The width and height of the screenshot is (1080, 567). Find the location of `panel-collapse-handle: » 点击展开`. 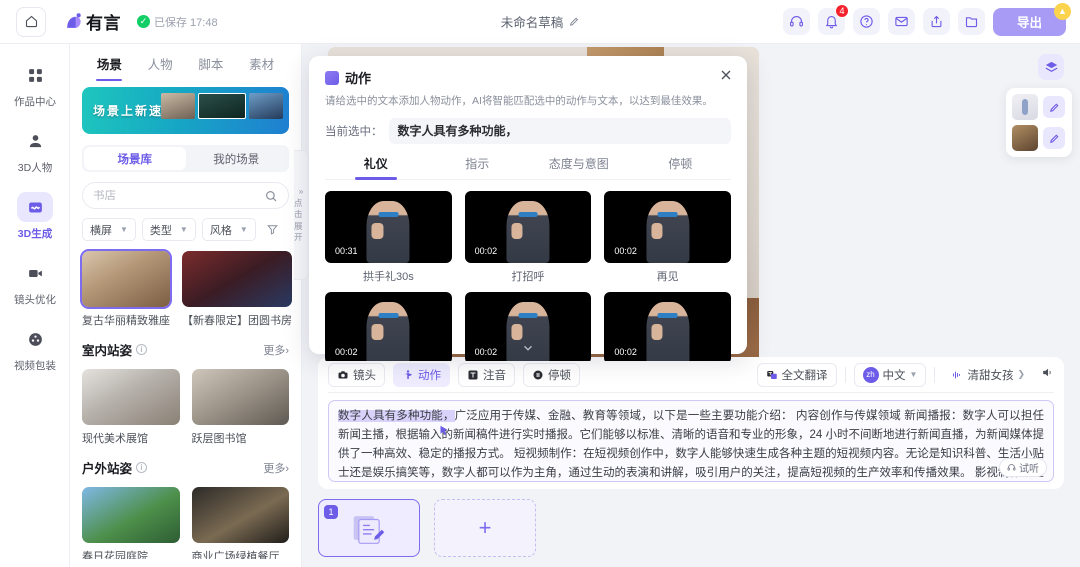

panel-collapse-handle: » 点击展开 is located at coordinates (301, 215).